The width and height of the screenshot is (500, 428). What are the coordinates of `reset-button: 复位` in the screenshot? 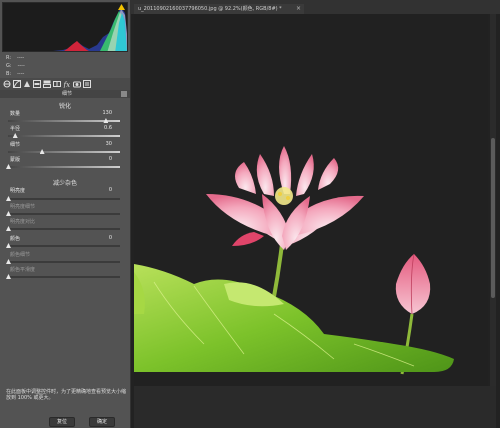 It's located at (62, 422).